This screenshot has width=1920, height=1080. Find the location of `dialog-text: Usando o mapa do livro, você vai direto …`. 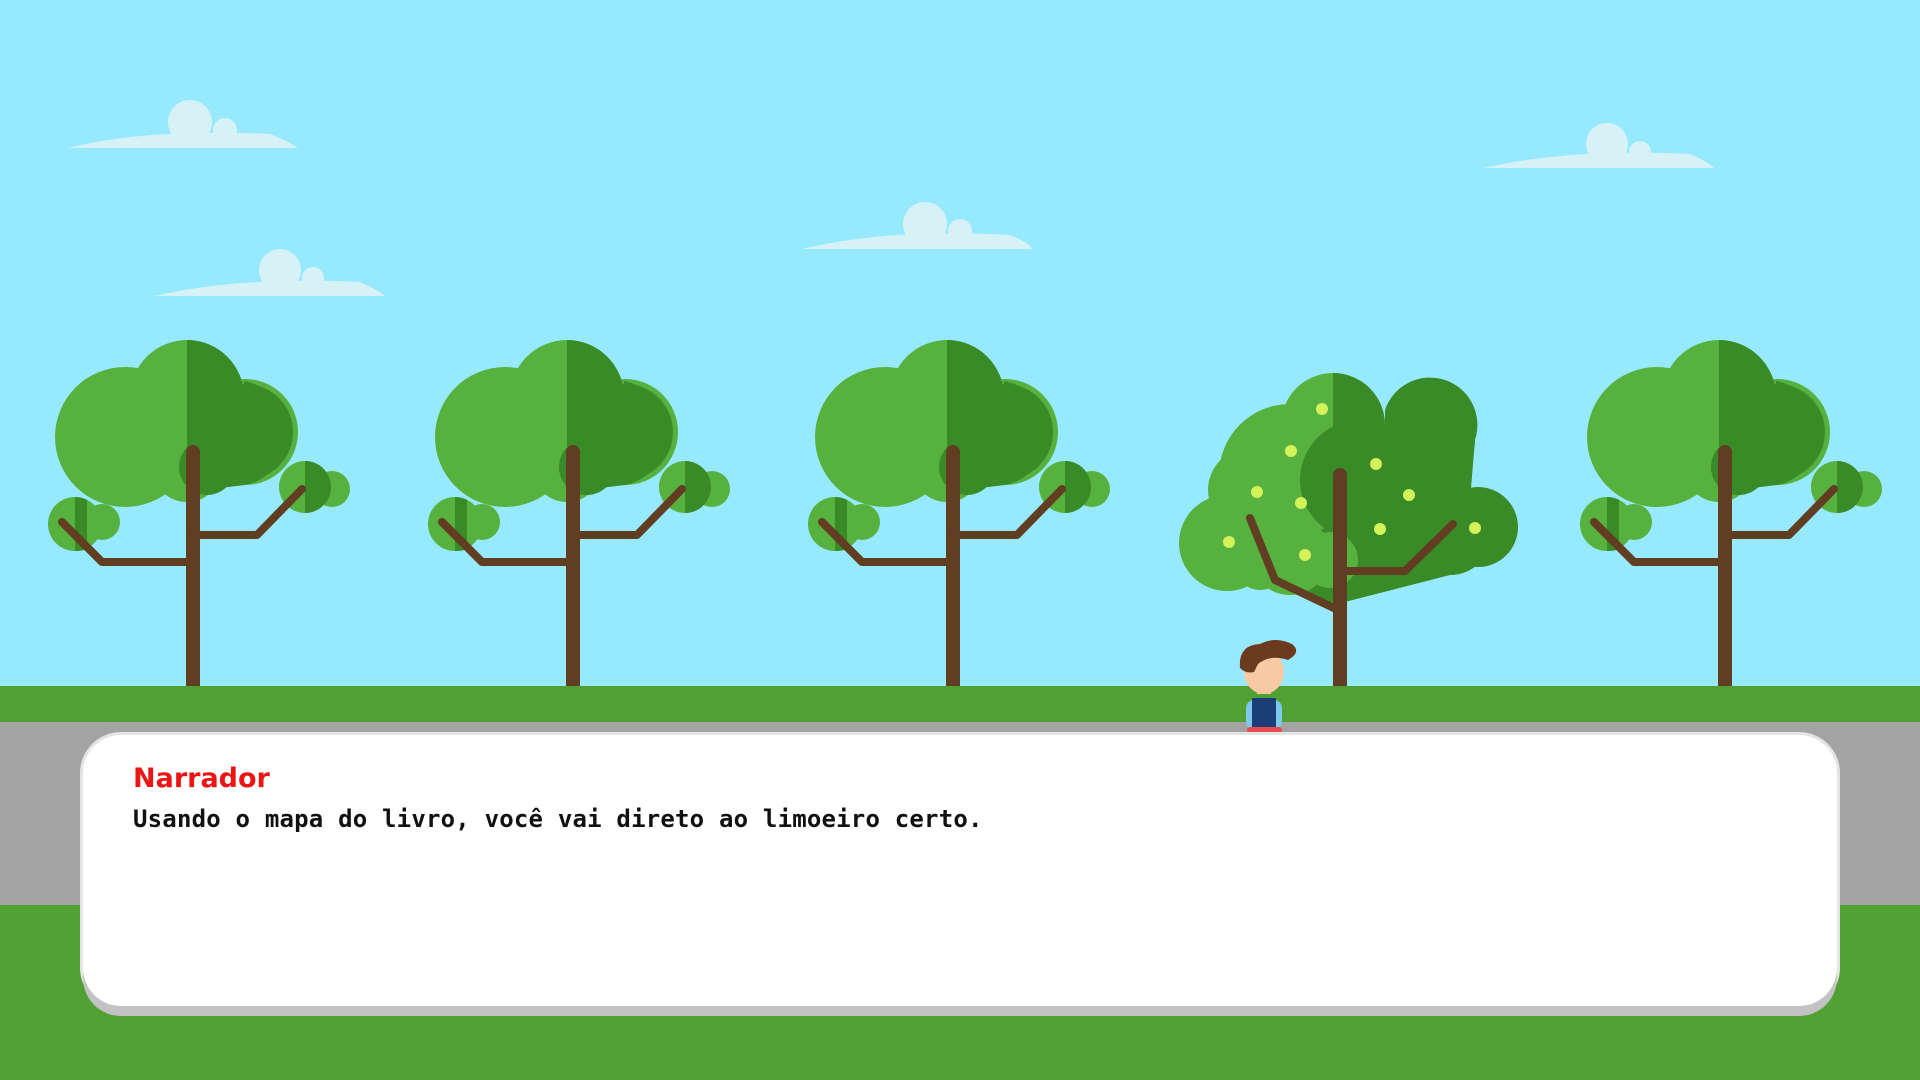

dialog-text: Usando o mapa do livro, você vai direto … is located at coordinates (558, 819).